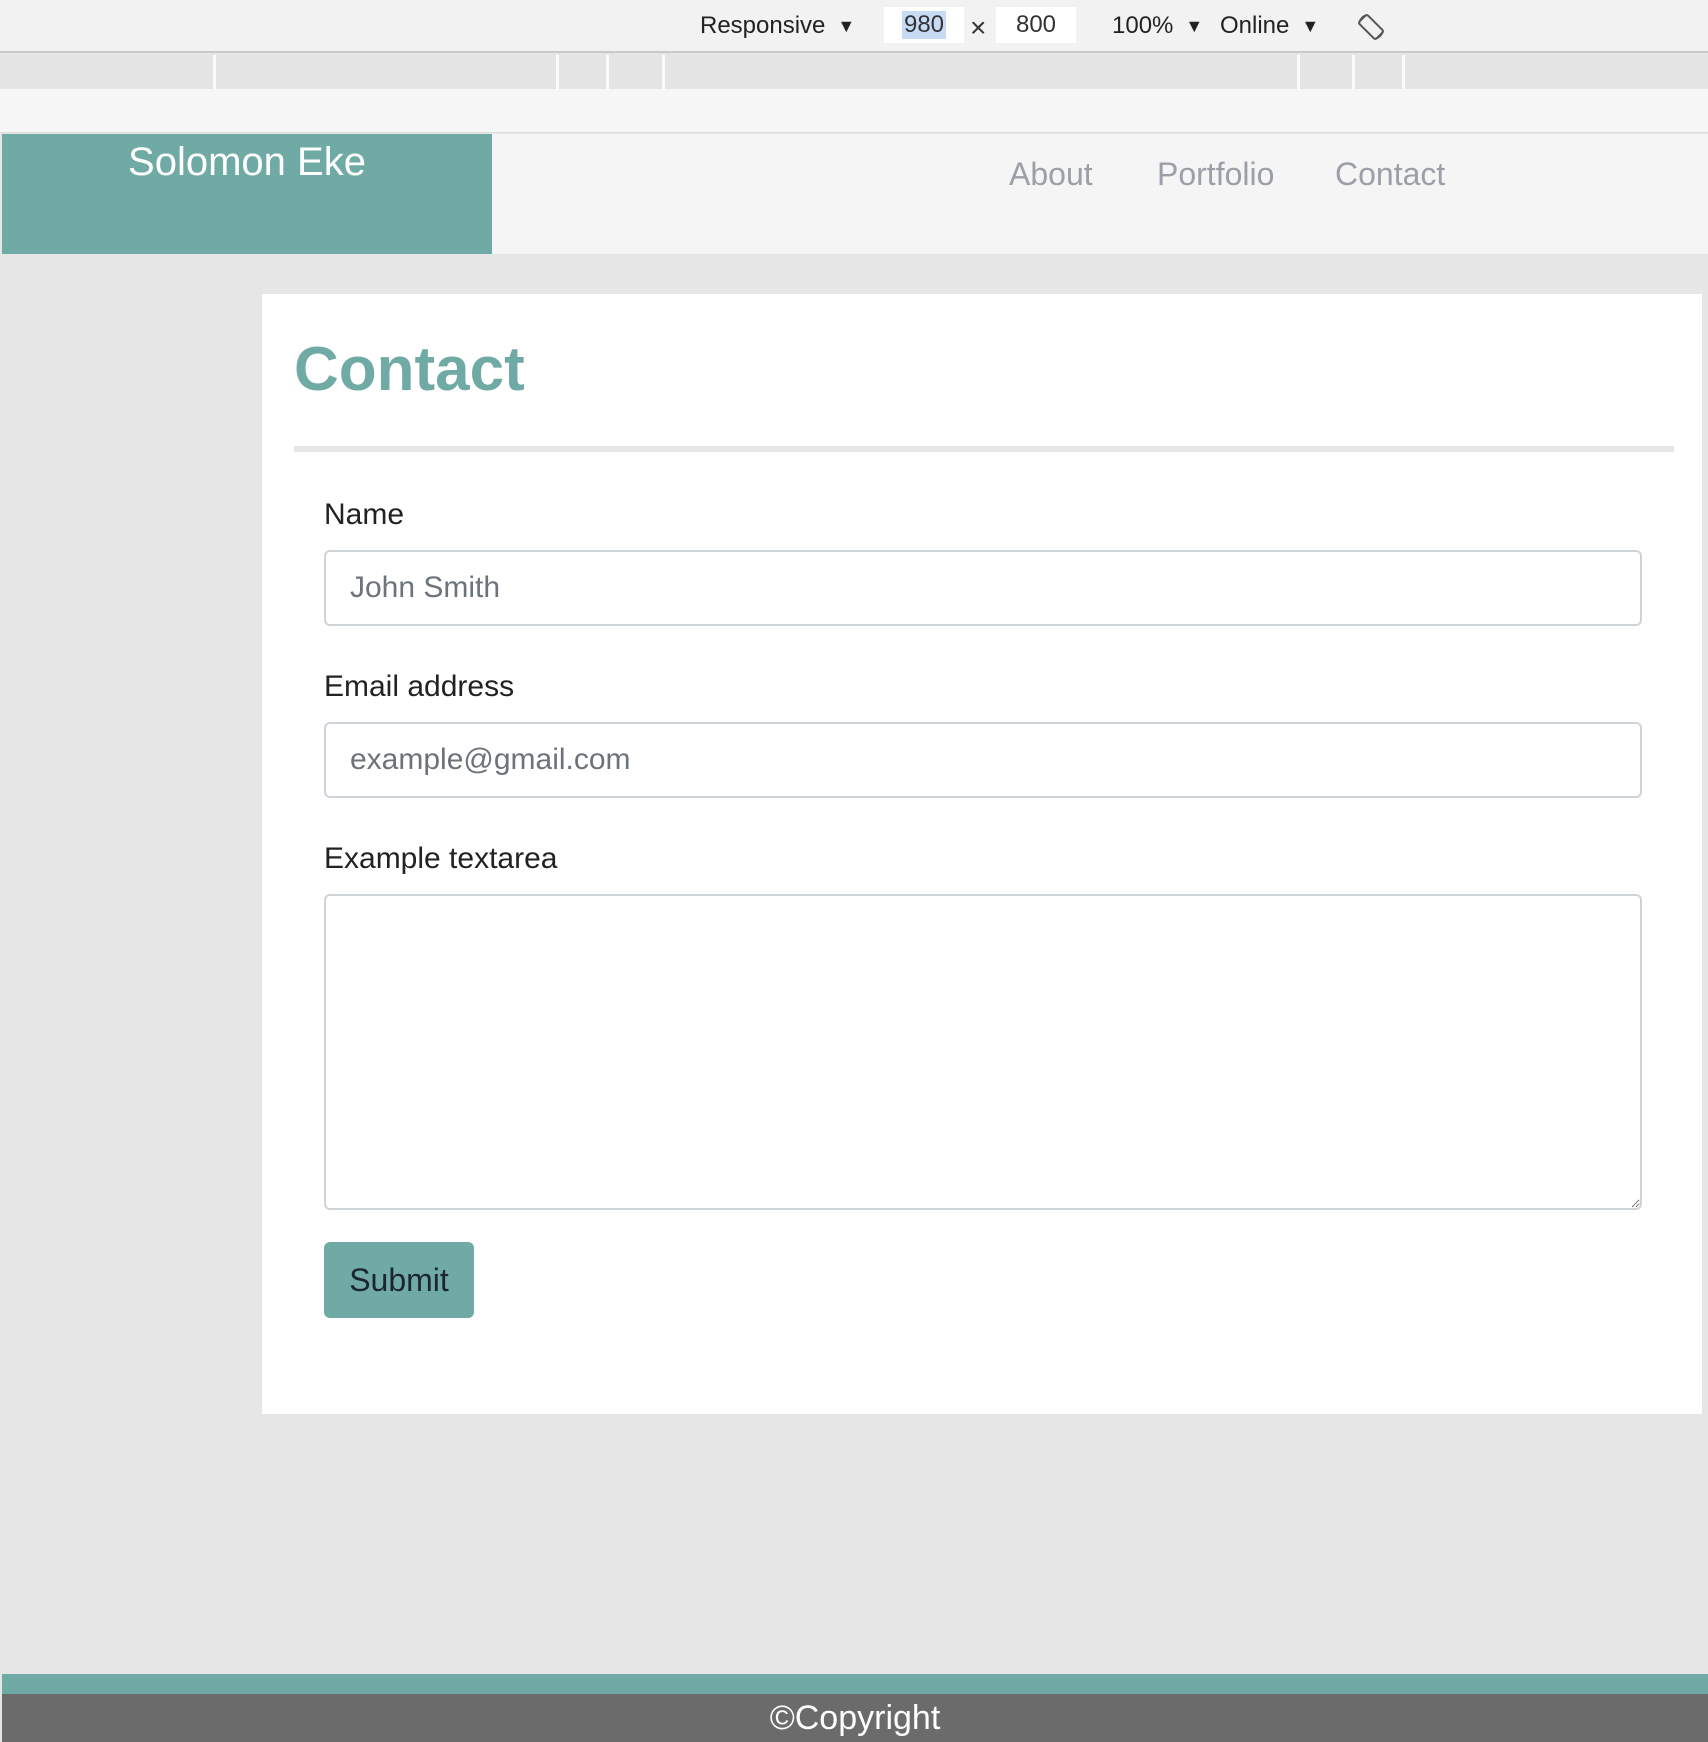 This screenshot has width=1708, height=1742. What do you see at coordinates (984, 449) in the screenshot?
I see `divider` at bounding box center [984, 449].